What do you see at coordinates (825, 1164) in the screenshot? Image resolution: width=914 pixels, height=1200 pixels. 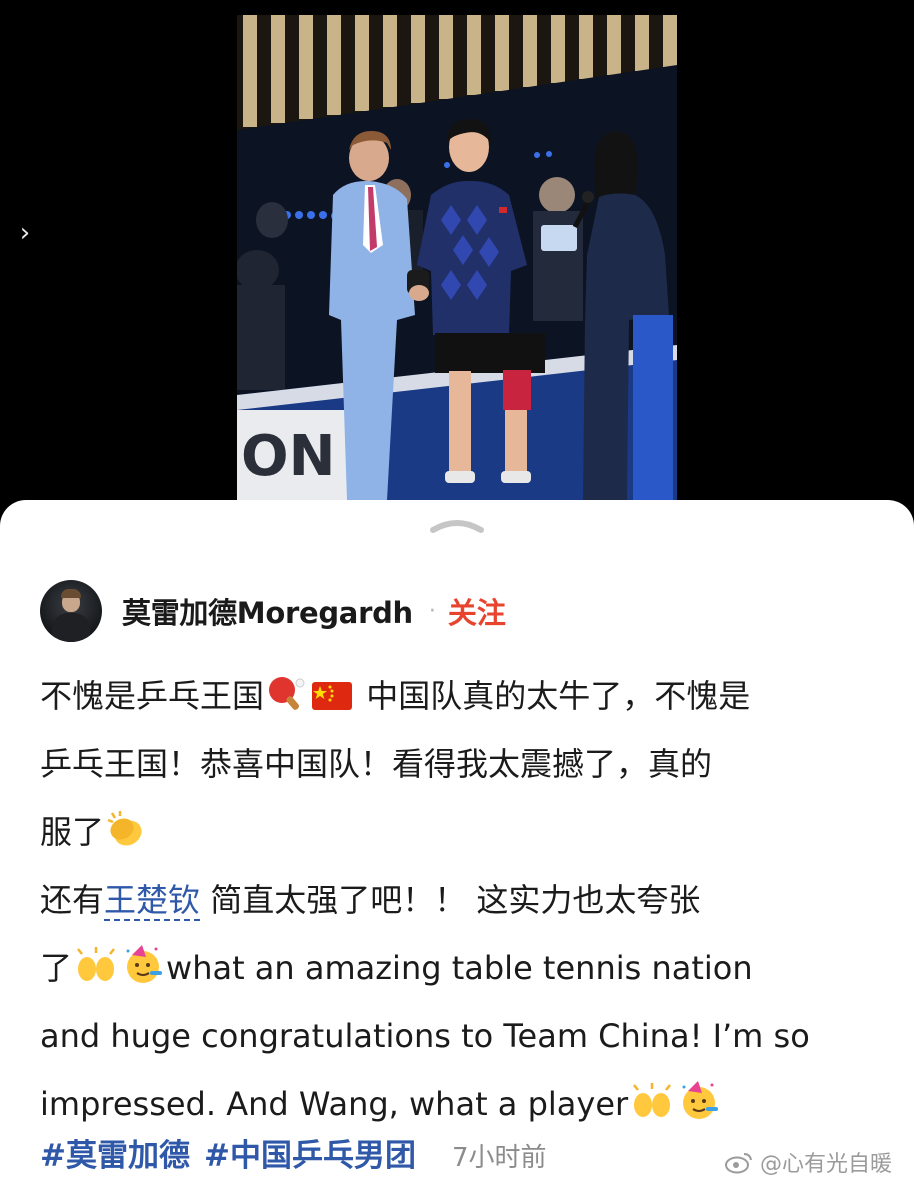 I see `watermark-text: @心有光自暖` at bounding box center [825, 1164].